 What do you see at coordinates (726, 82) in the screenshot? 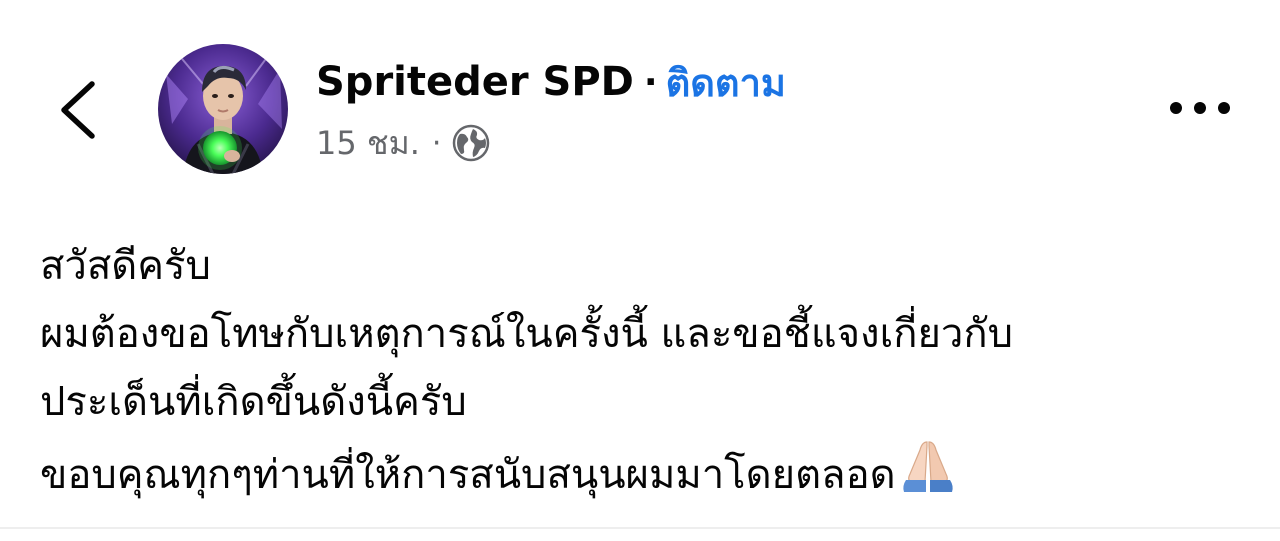
I see `follow-button: ติดตาม` at bounding box center [726, 82].